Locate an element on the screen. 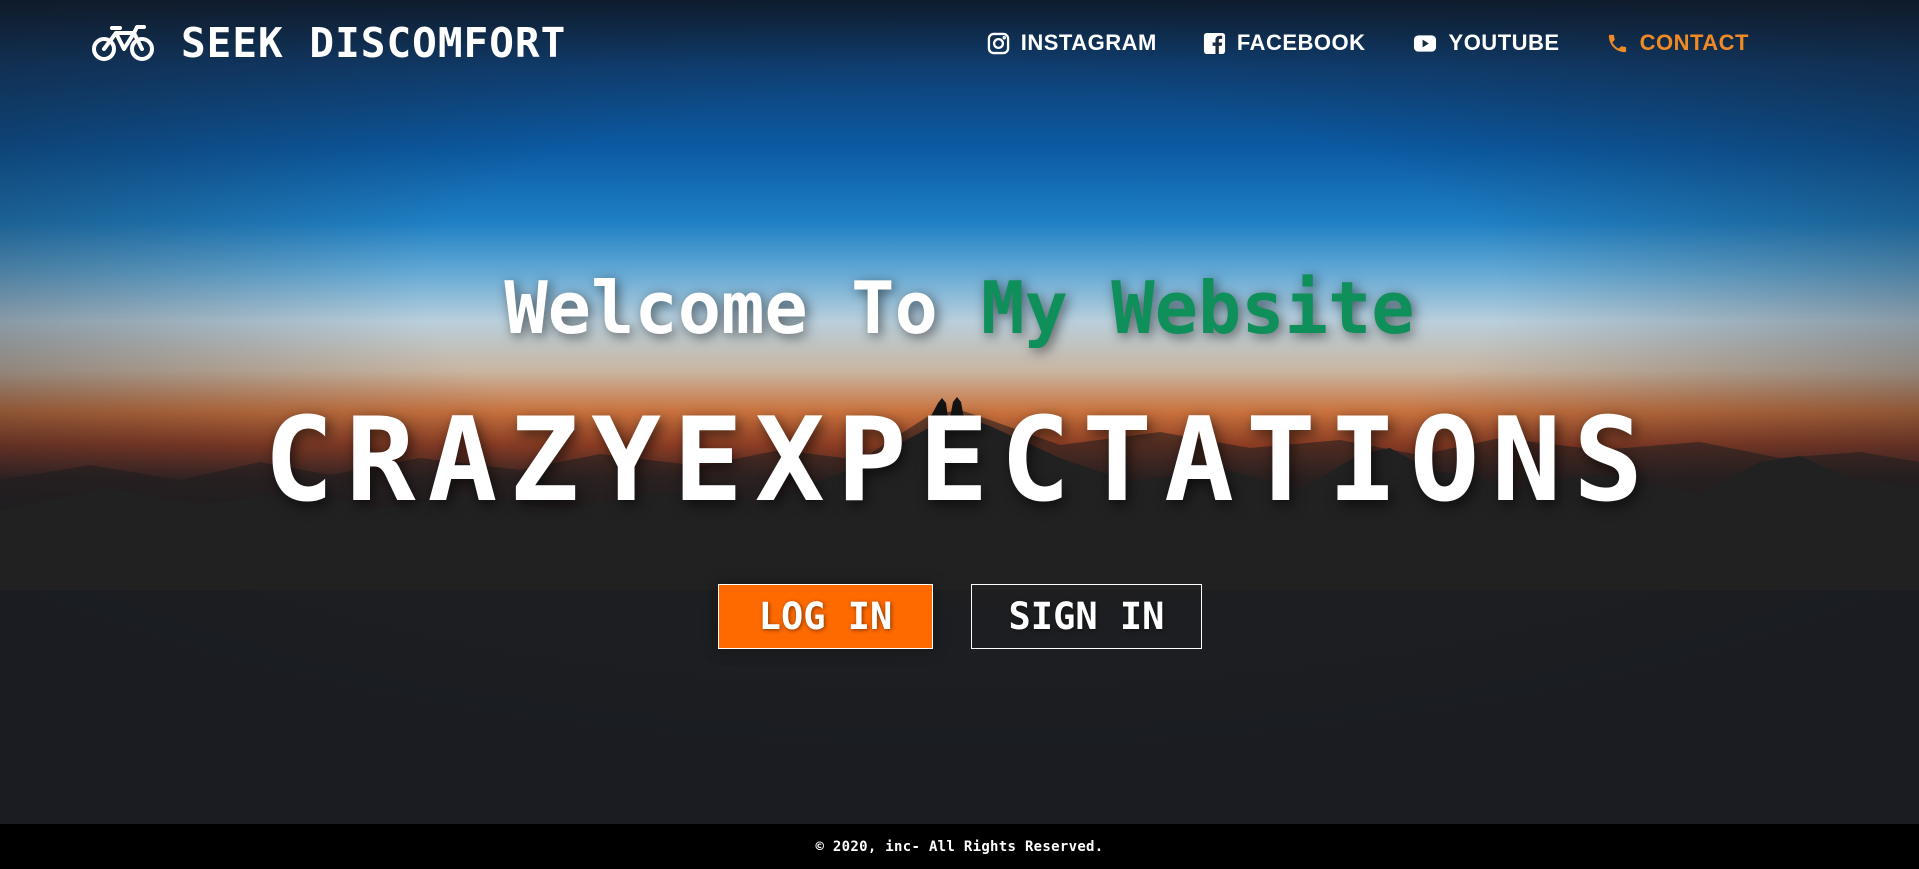 Image resolution: width=1919 pixels, height=869 pixels. welcome-prefix: Welcome To is located at coordinates (721, 308).